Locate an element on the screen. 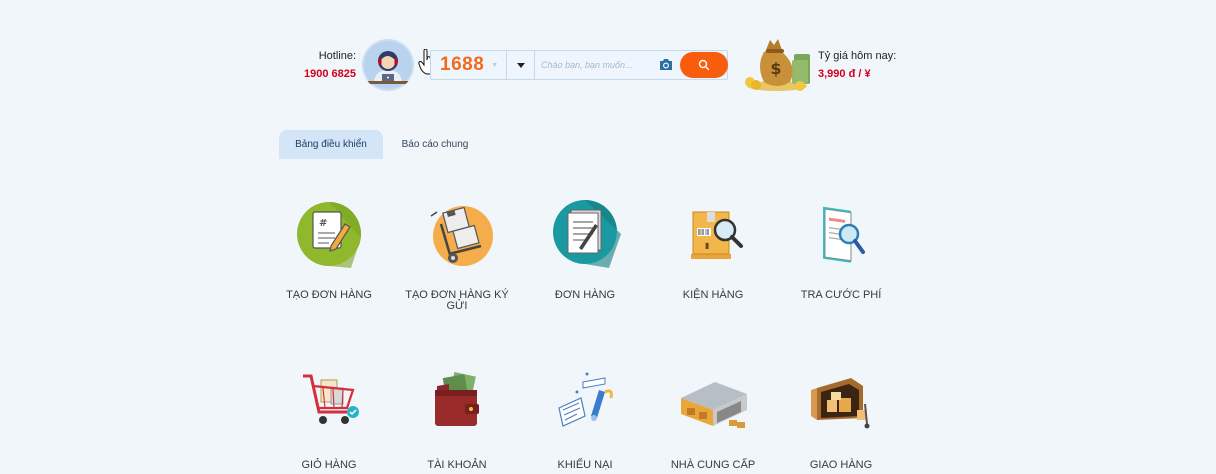 The height and width of the screenshot is (474, 1216). tile-fee-lookup: TRA CƯỚC PHÍ is located at coordinates (841, 249).